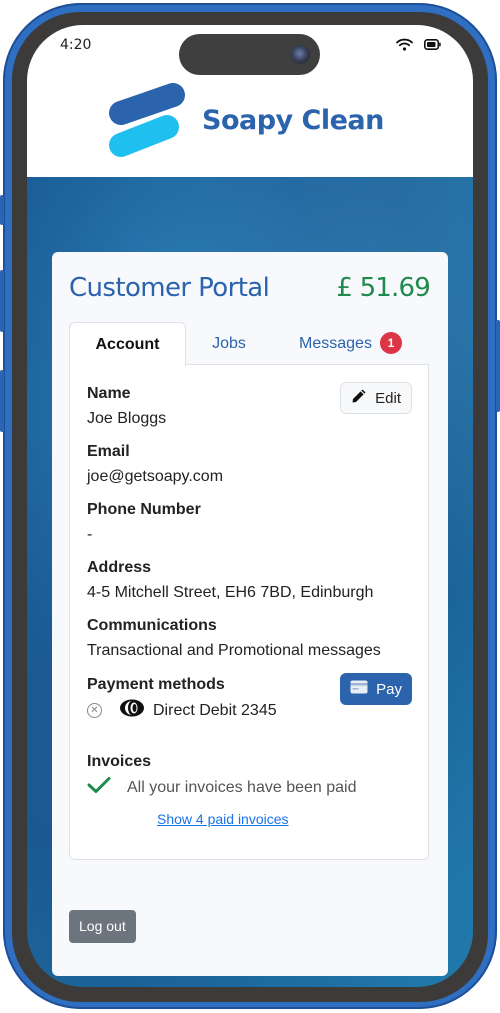 Image resolution: width=500 pixels, height=1013 pixels. What do you see at coordinates (388, 398) in the screenshot?
I see `edit-button-label: Edit` at bounding box center [388, 398].